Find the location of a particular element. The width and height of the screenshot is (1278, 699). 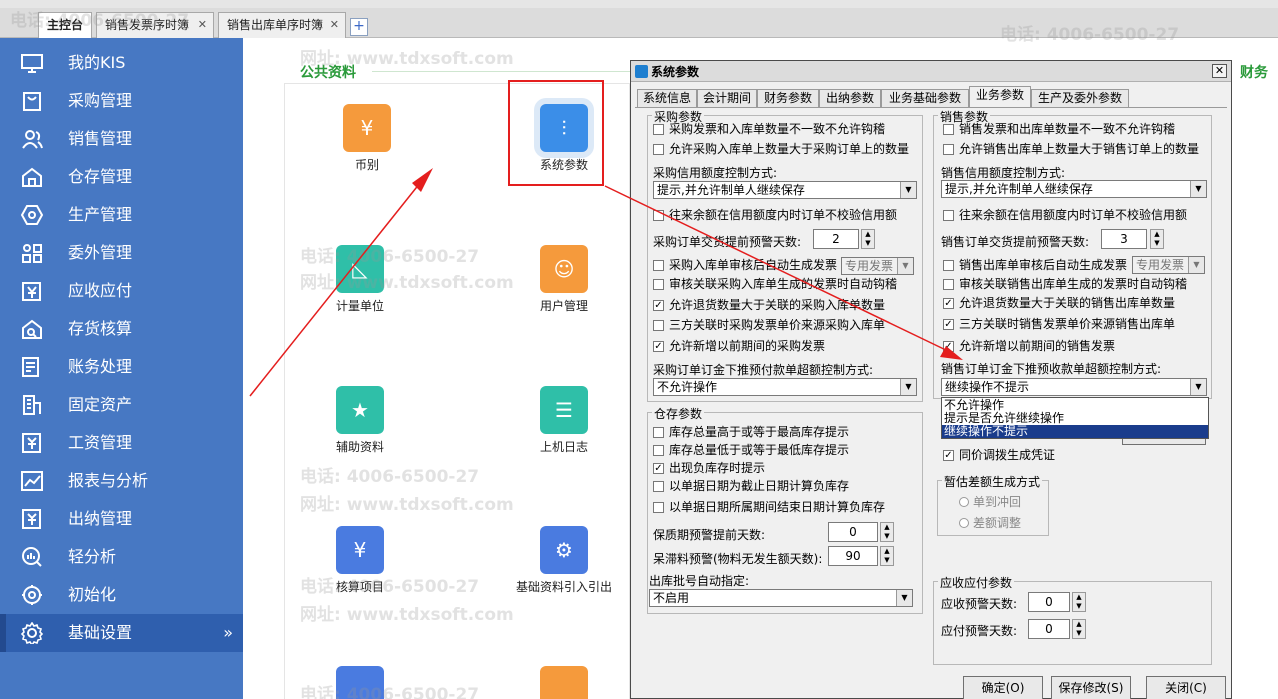

app-accounting-items: ¥ 核算项目 is located at coordinates (360, 560).